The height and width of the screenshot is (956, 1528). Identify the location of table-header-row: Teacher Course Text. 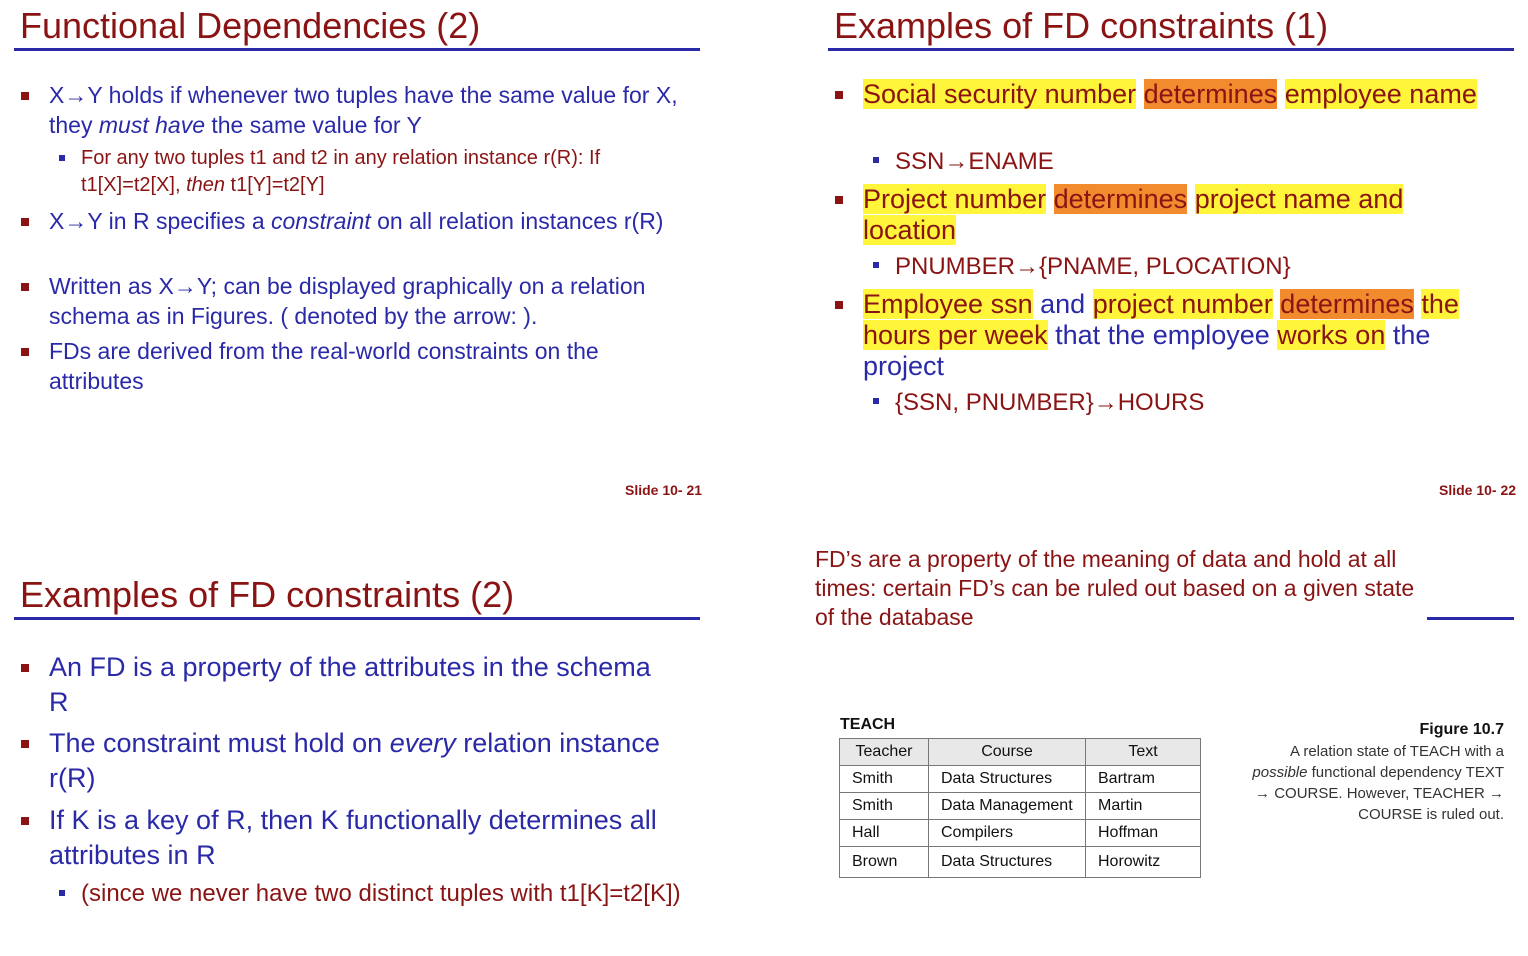
(1020, 752).